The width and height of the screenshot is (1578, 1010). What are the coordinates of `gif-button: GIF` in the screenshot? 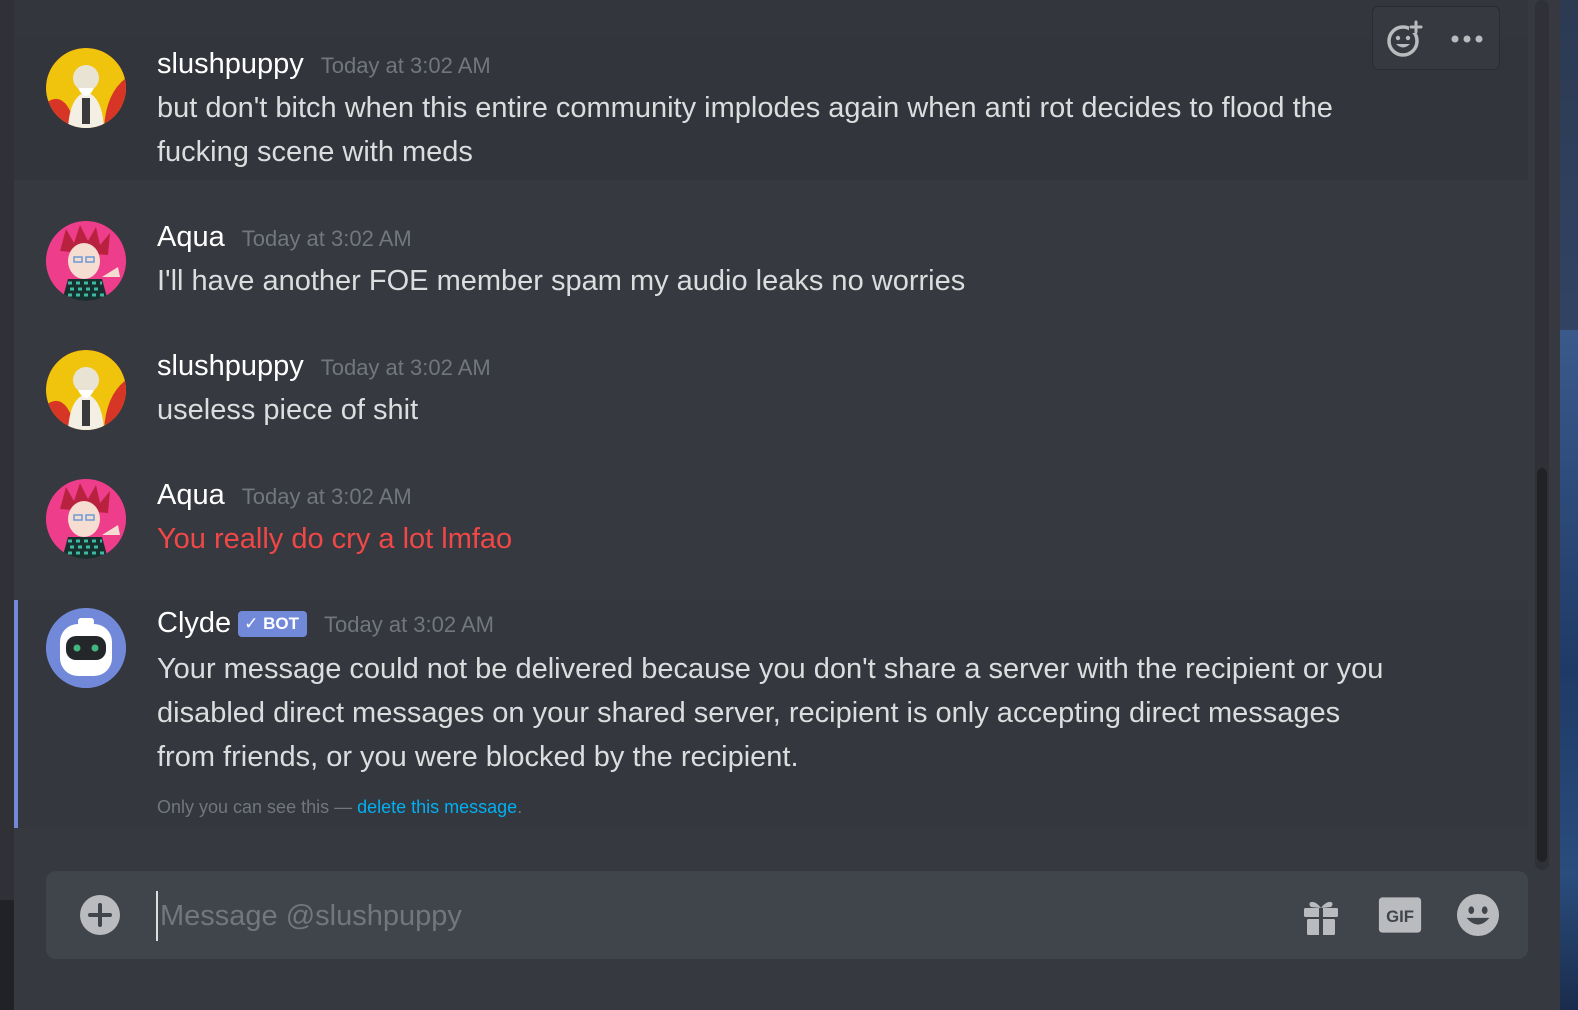 It's located at (1400, 915).